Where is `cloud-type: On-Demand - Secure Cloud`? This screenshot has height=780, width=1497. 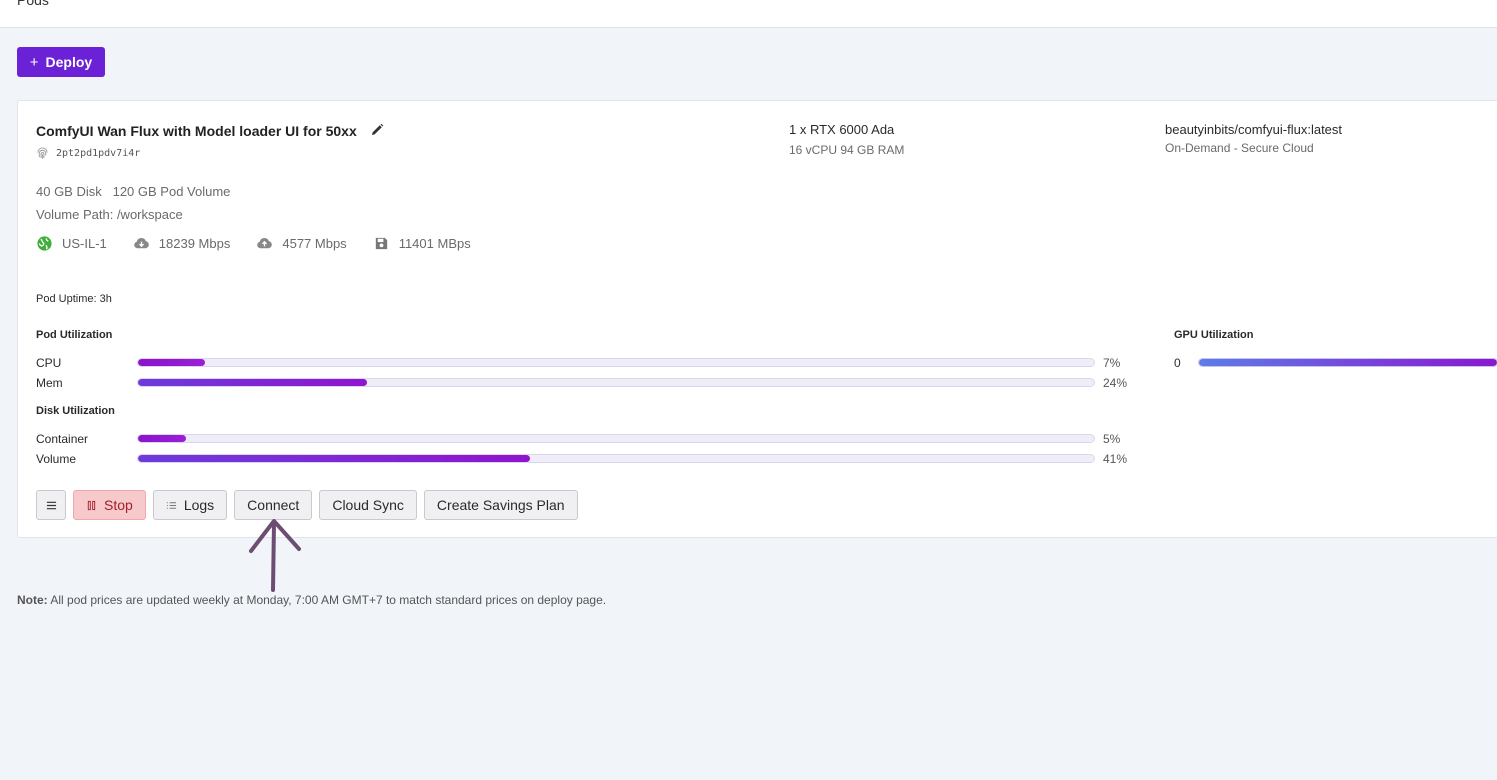
cloud-type: On-Demand - Secure Cloud is located at coordinates (1239, 148).